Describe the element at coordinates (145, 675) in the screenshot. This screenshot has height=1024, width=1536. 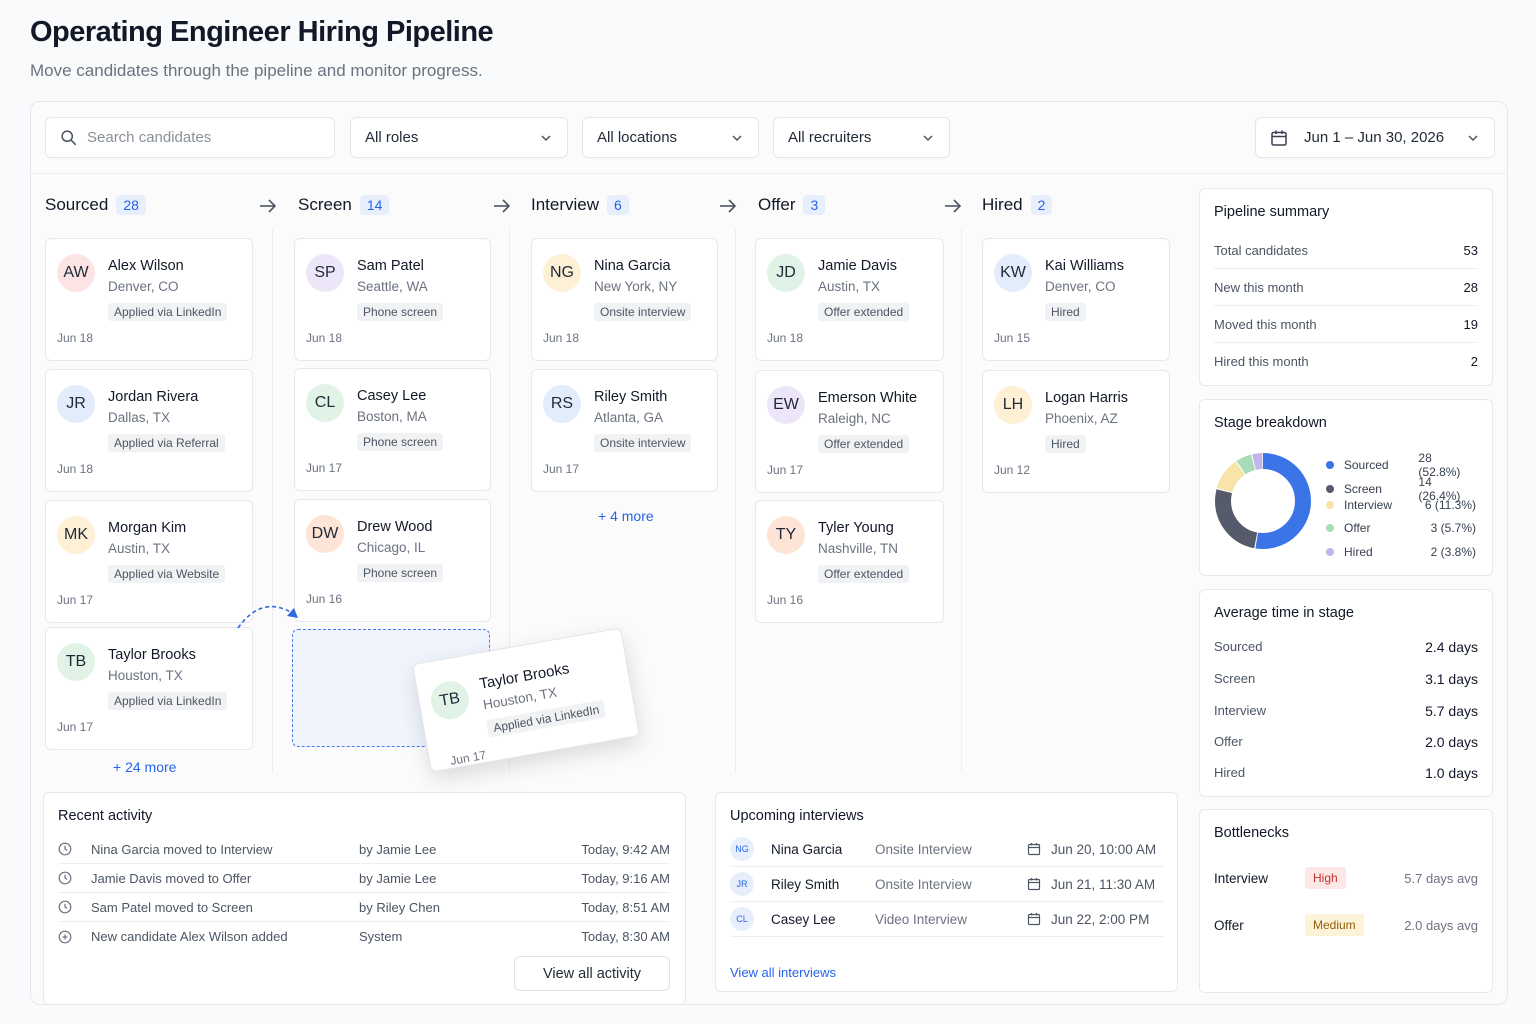
I see `candidate-location: Houston, TX` at that location.